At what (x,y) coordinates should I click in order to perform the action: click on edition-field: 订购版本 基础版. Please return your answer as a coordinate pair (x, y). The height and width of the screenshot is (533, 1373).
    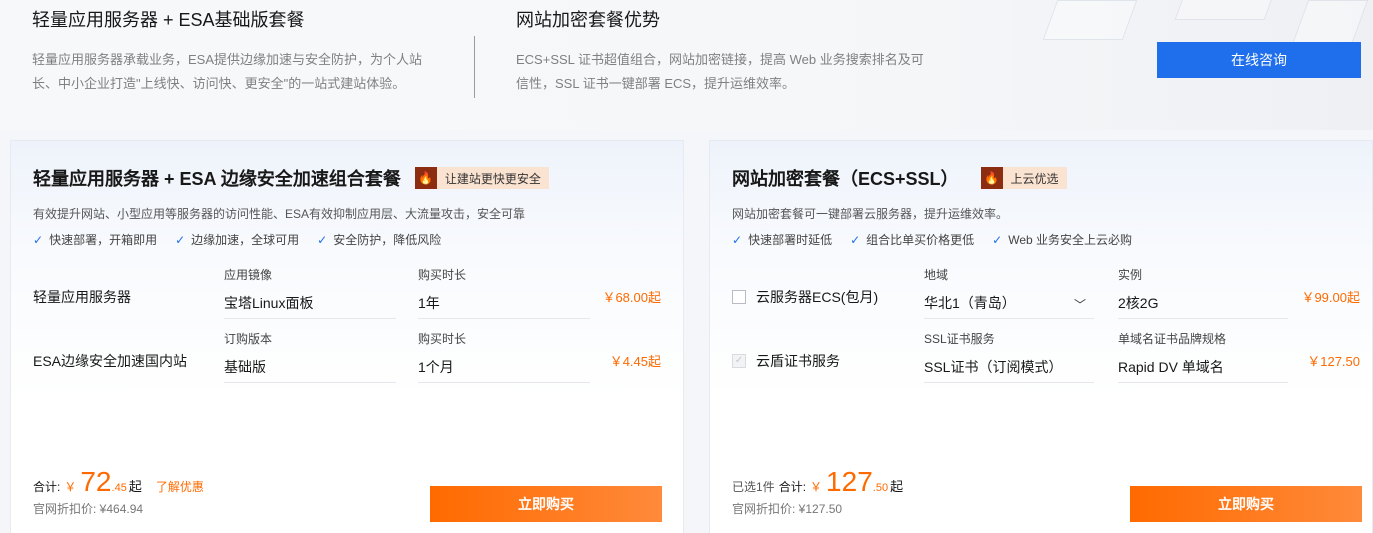
    Looking at the image, I should click on (310, 357).